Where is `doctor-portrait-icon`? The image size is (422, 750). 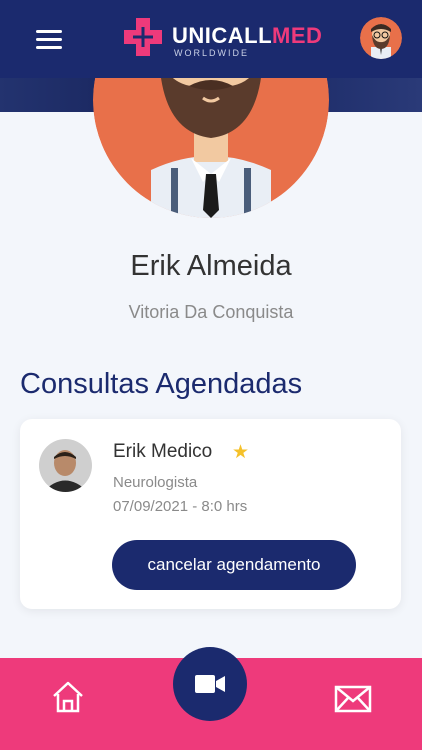 doctor-portrait-icon is located at coordinates (65, 465).